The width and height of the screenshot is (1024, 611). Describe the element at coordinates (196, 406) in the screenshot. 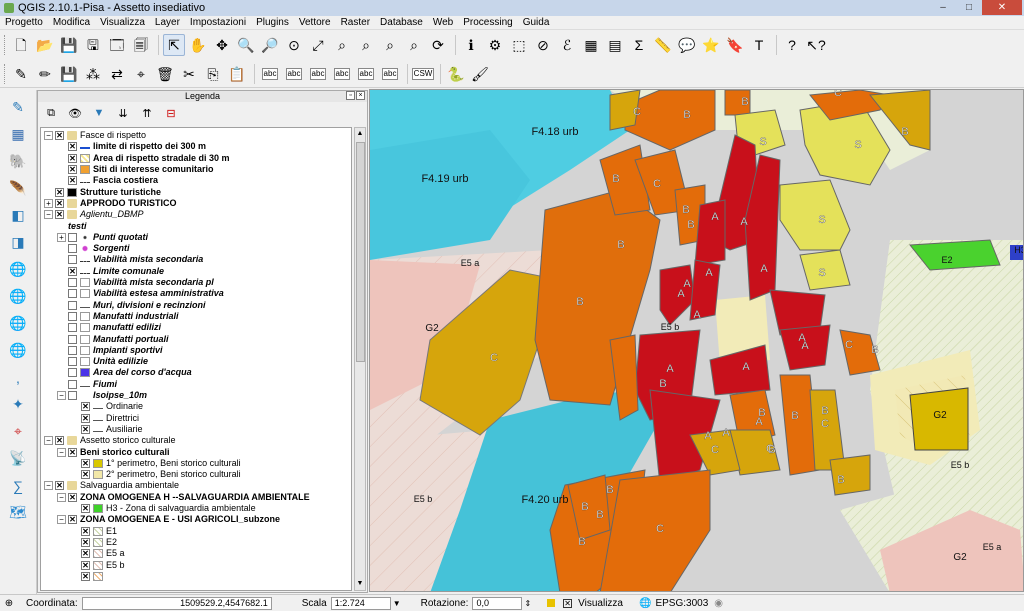

I see `layer-tree-row: ✕ Ordinarie` at that location.